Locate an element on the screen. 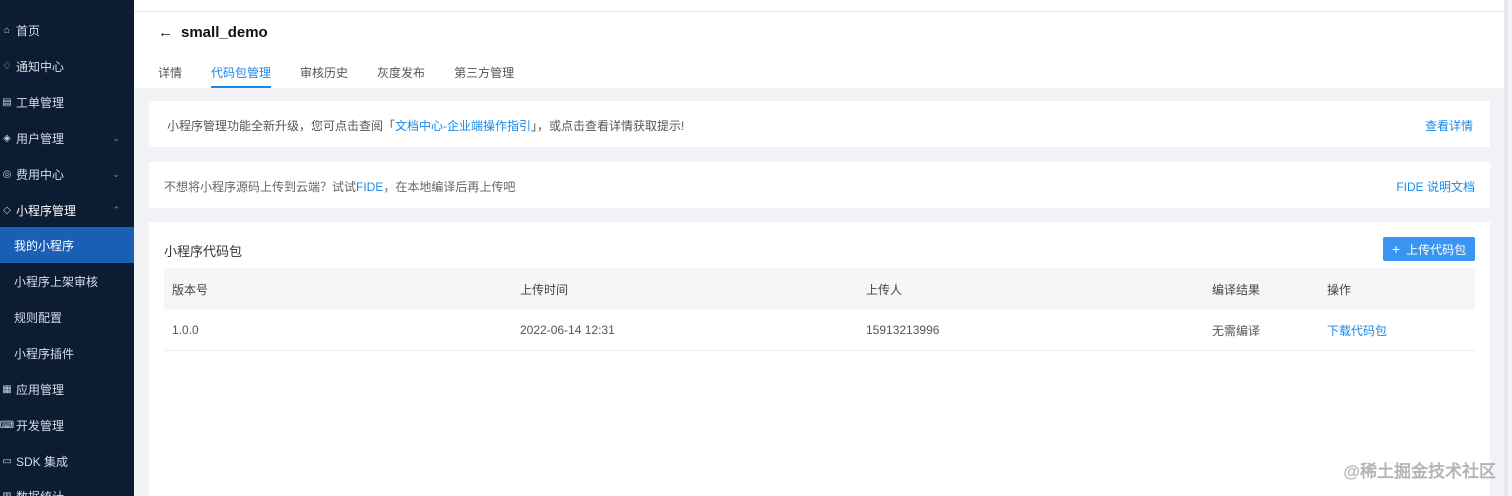  tab-details: 详情 is located at coordinates (170, 76).